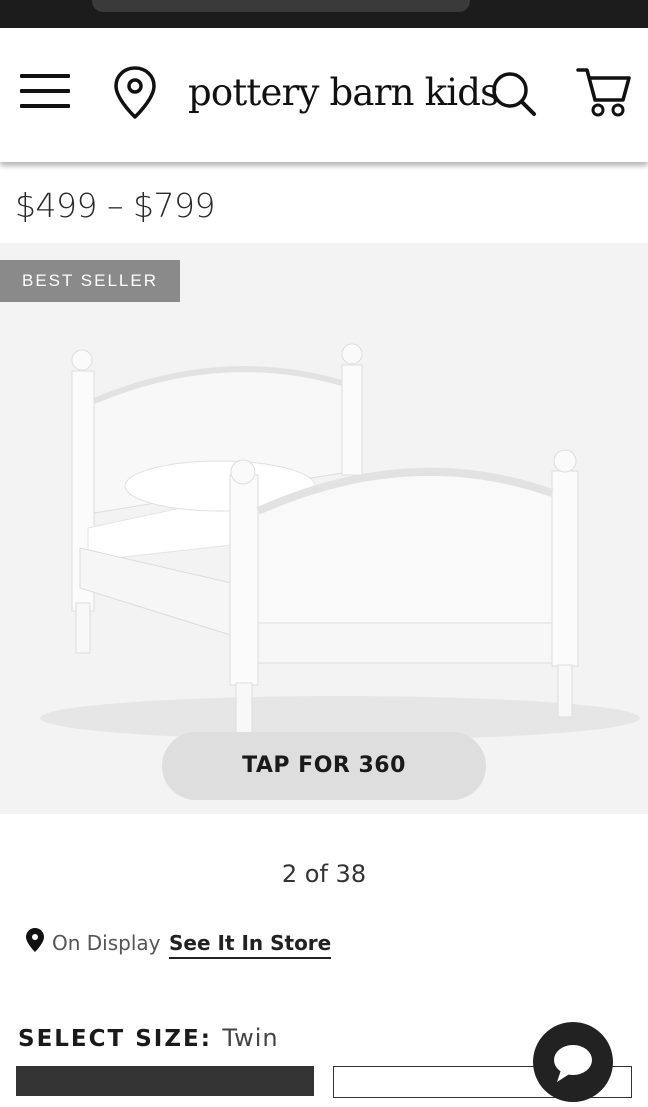  I want to click on see-it-in-store-link: See It In Store, so click(250, 945).